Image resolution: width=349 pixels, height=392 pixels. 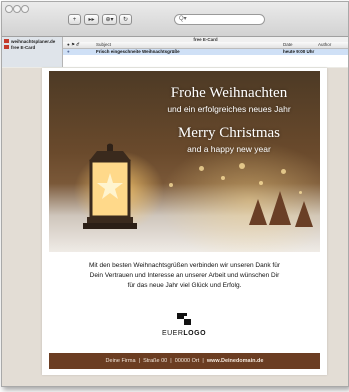 What do you see at coordinates (155, 361) in the screenshot?
I see `footer-street: Straße 00` at bounding box center [155, 361].